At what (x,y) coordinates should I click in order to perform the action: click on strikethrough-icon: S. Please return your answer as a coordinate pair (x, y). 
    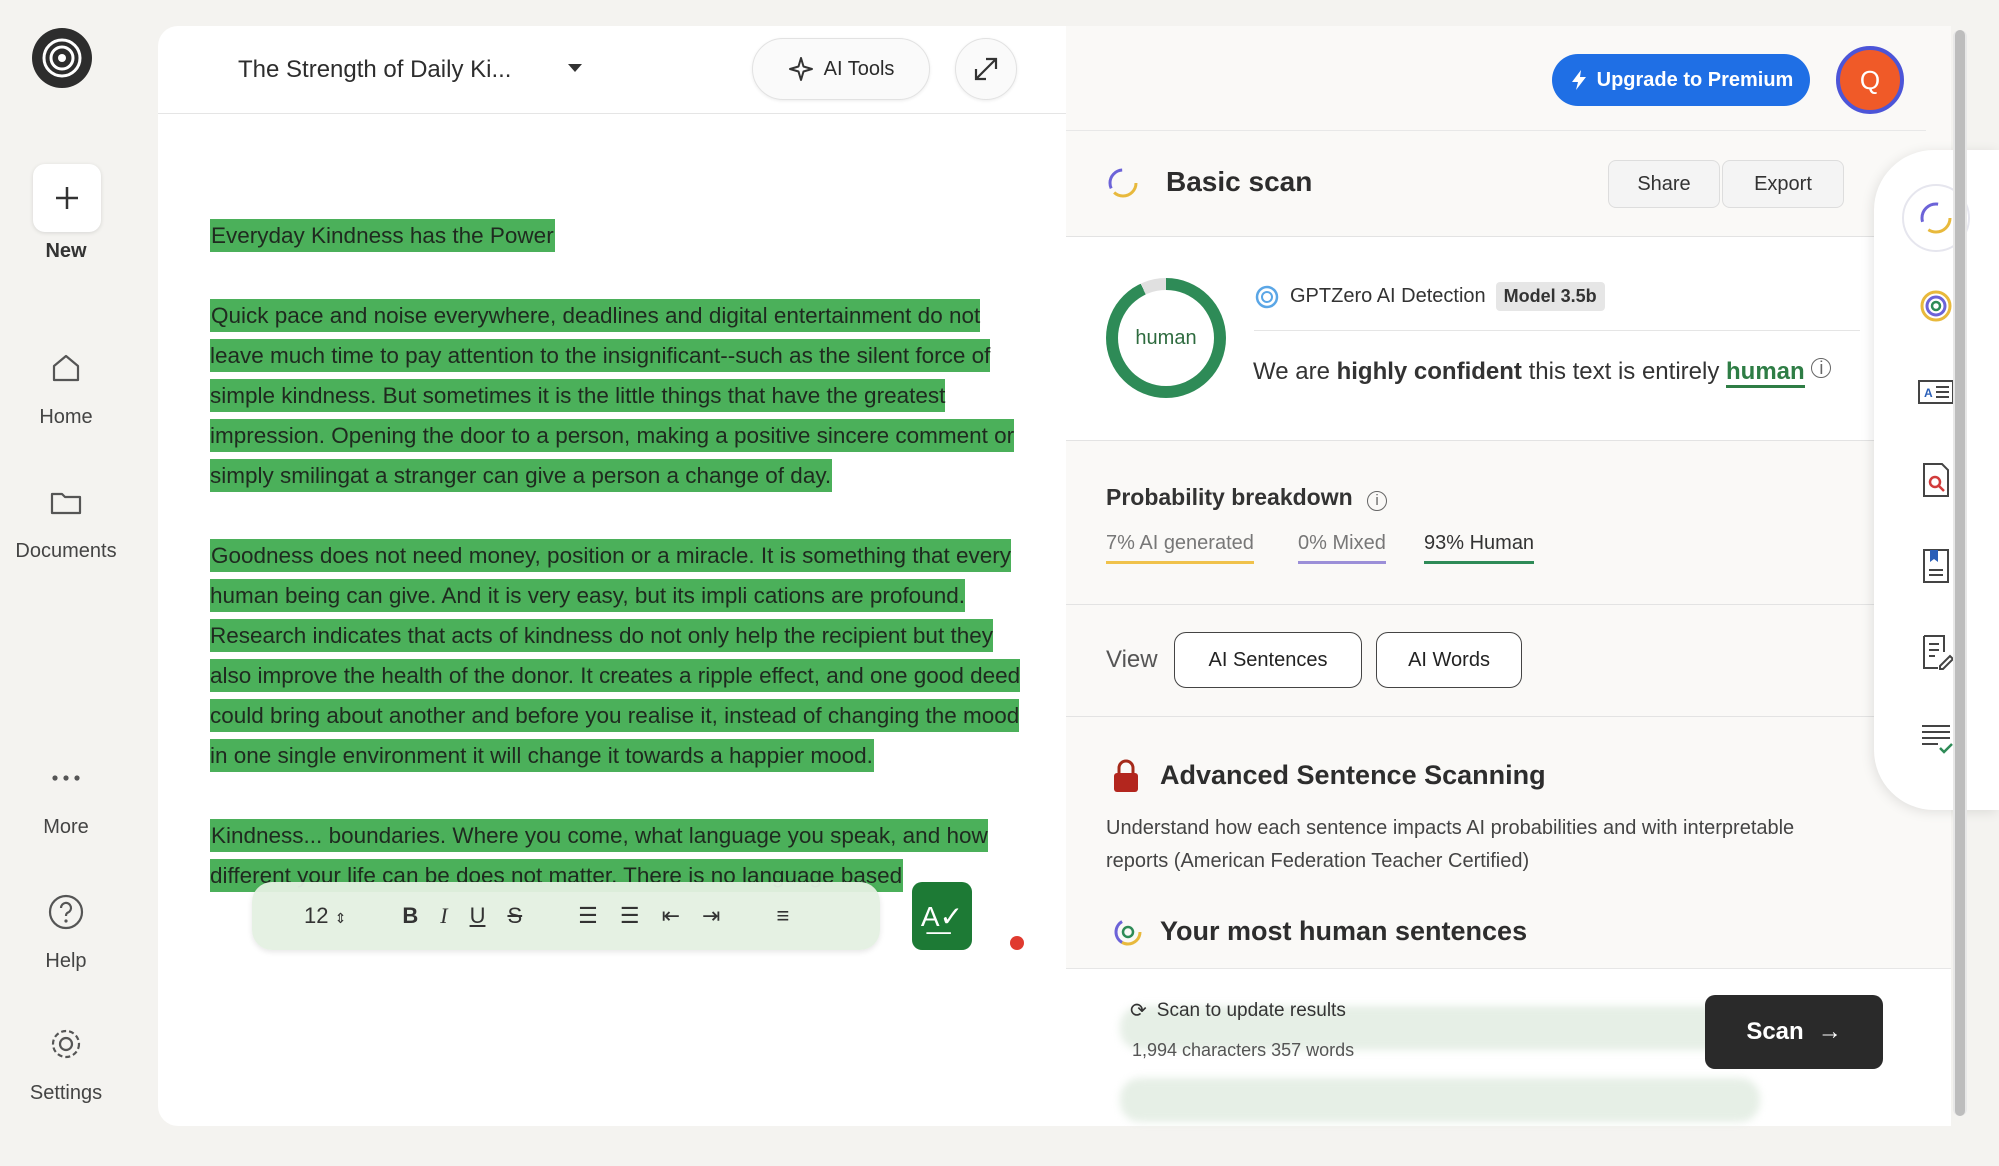
    Looking at the image, I should click on (514, 916).